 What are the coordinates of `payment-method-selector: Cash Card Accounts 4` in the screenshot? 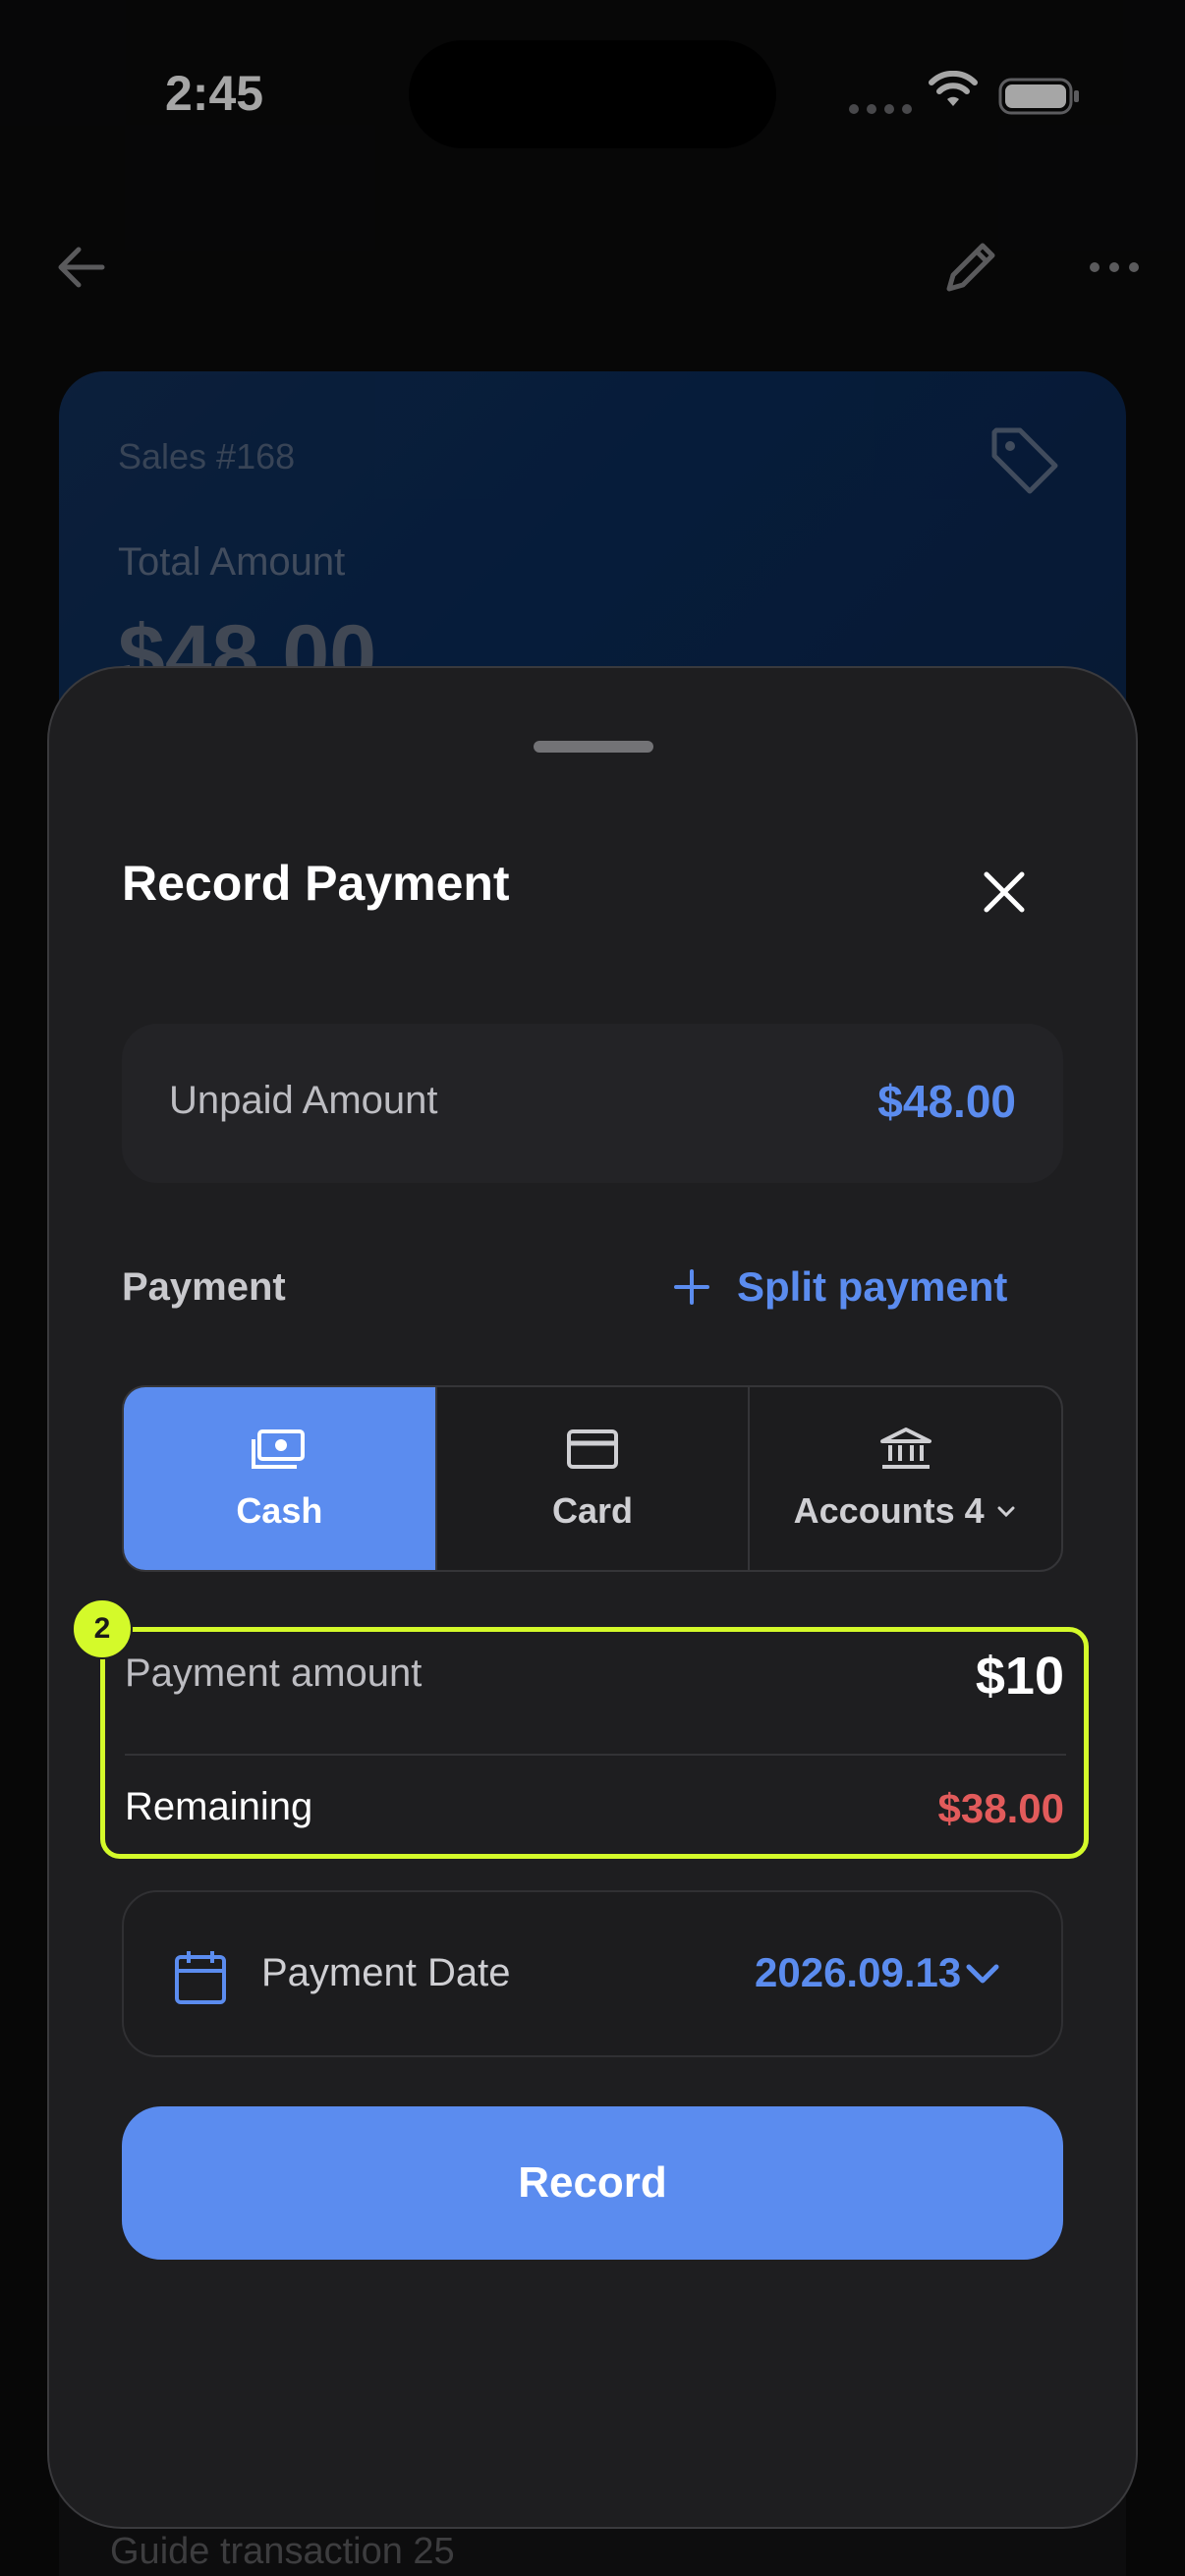 It's located at (592, 1478).